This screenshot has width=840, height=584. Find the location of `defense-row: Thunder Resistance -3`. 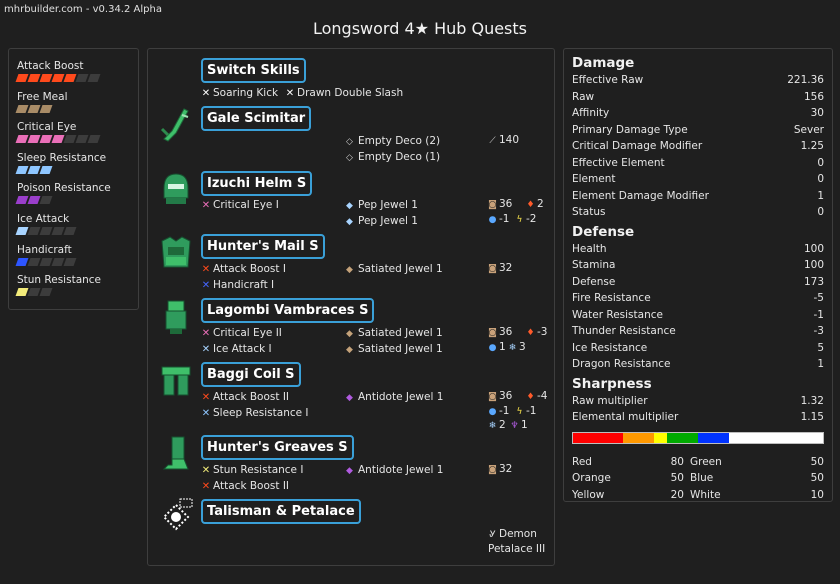

defense-row: Thunder Resistance -3 is located at coordinates (698, 331).